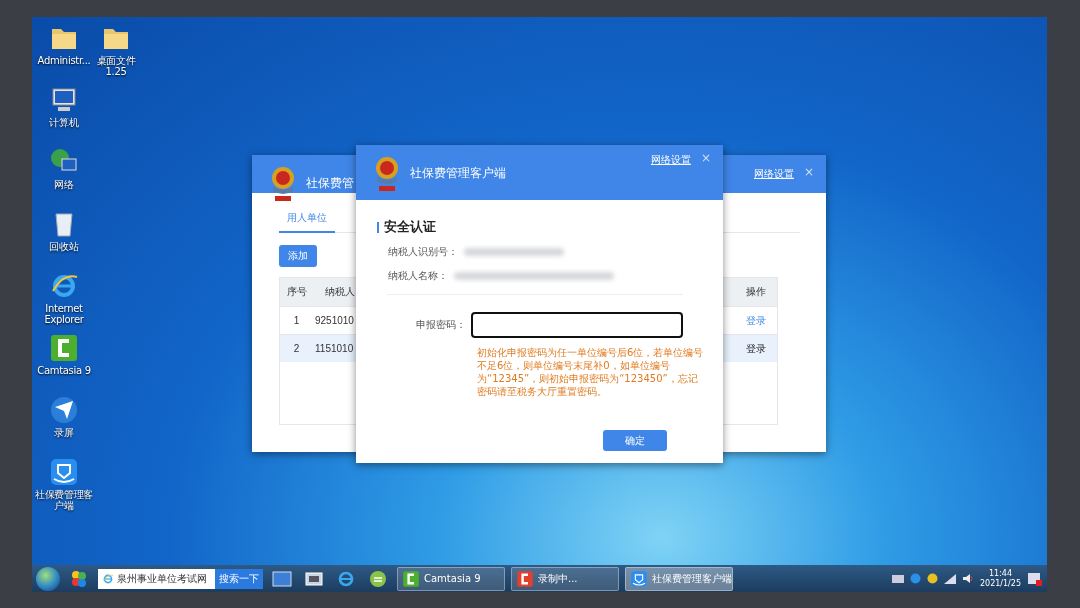 This screenshot has height=608, width=1080. What do you see at coordinates (64, 314) in the screenshot?
I see `desktop-icon-label: Internet Explorer` at bounding box center [64, 314].